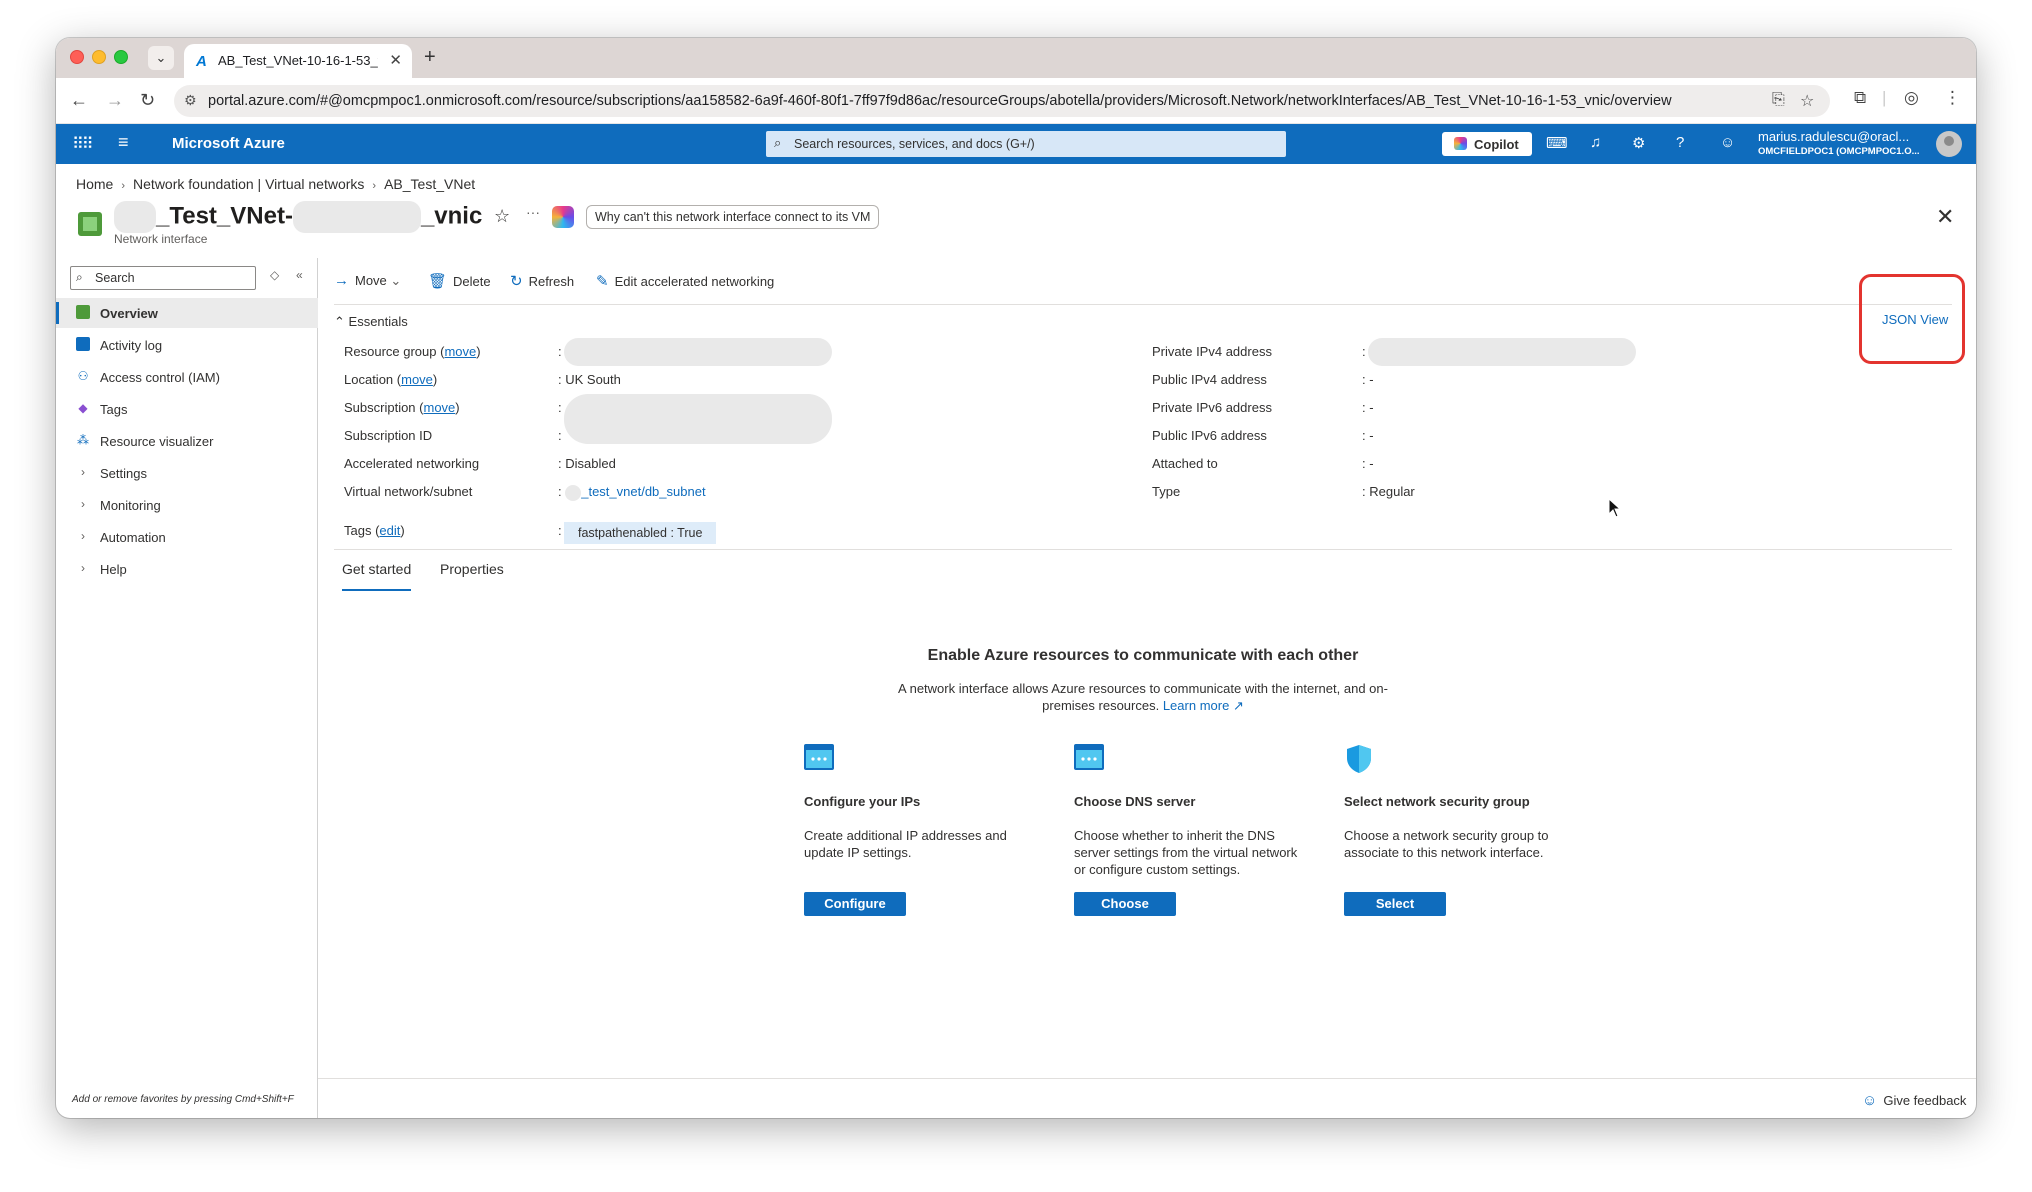 The height and width of the screenshot is (1192, 2032). What do you see at coordinates (228, 143) in the screenshot?
I see `azure-brand: Microsoft Azure` at bounding box center [228, 143].